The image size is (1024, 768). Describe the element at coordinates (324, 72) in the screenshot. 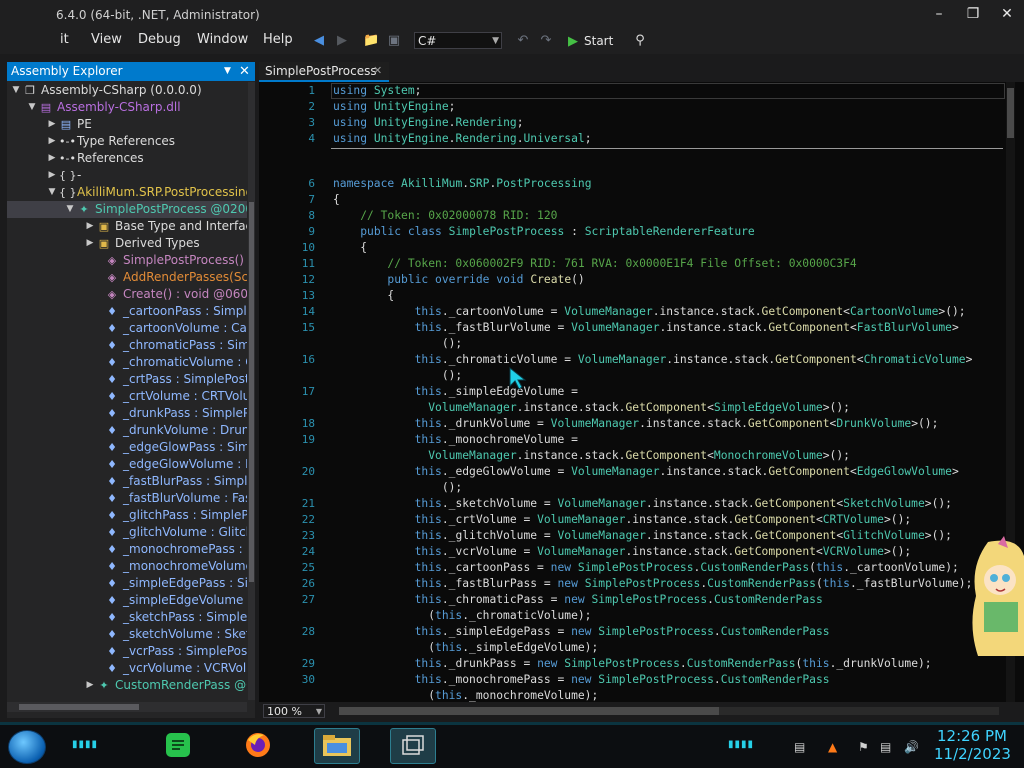

I see `tab-simple-post-process: SimplePostProcess ✕` at that location.